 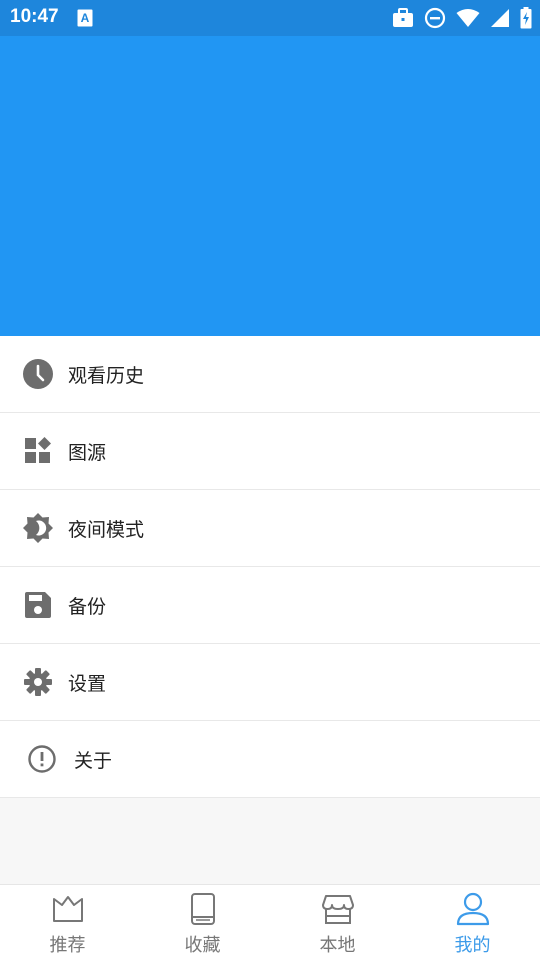 I want to click on briefcase-icon, so click(x=403, y=20).